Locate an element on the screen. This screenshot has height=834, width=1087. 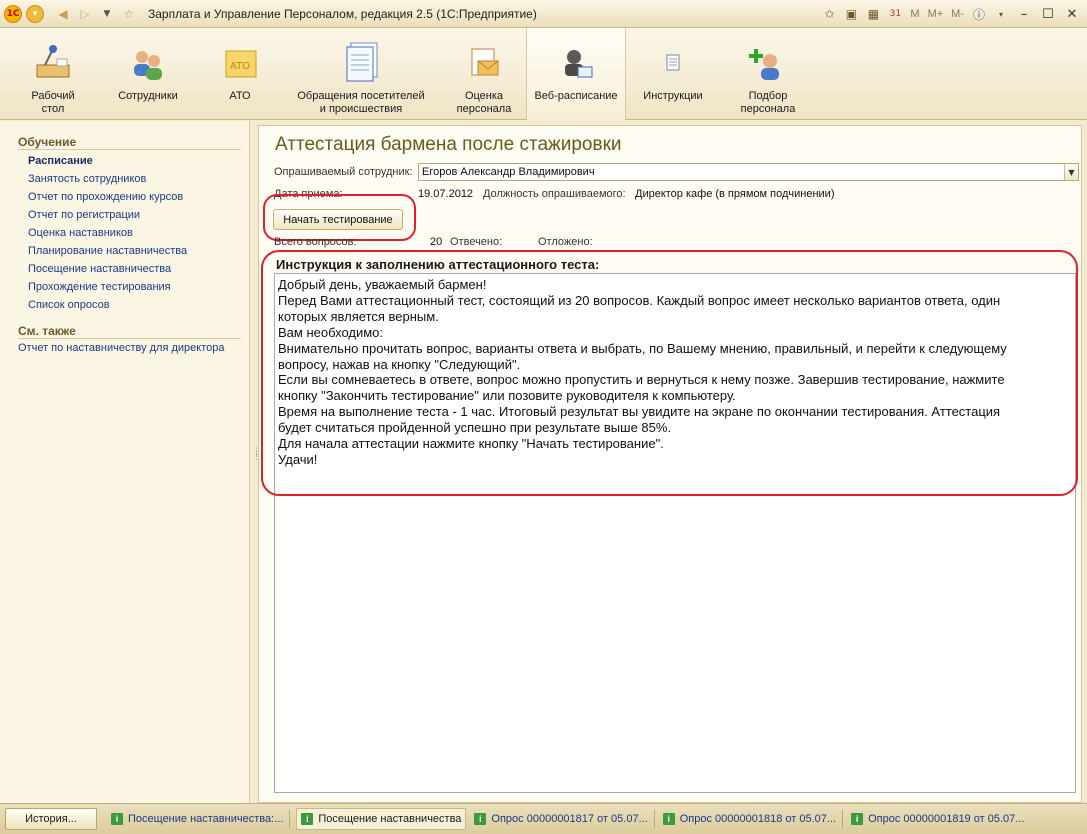
forward-icon: ▷ is located at coordinates (85, 14).